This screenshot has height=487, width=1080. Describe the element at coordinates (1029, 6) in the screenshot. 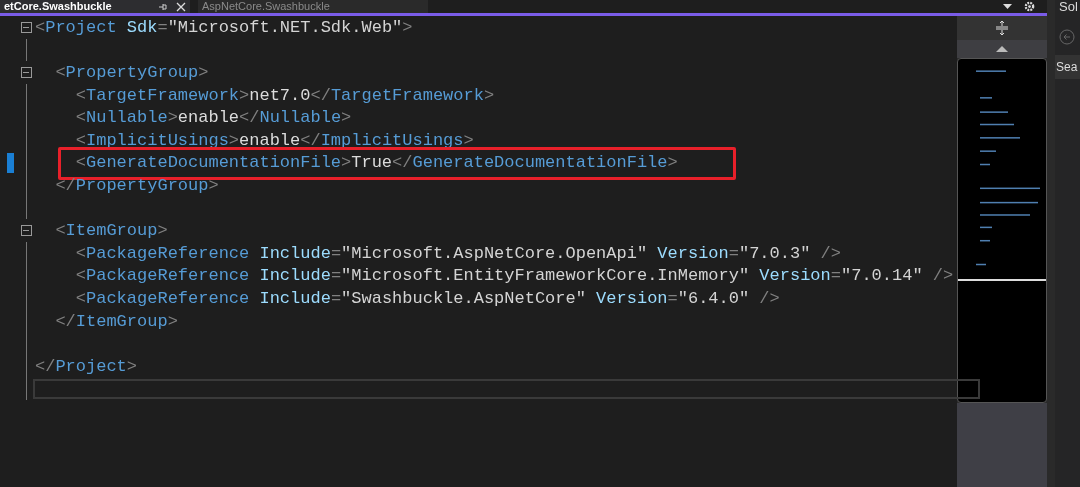

I see `settings-icon` at that location.